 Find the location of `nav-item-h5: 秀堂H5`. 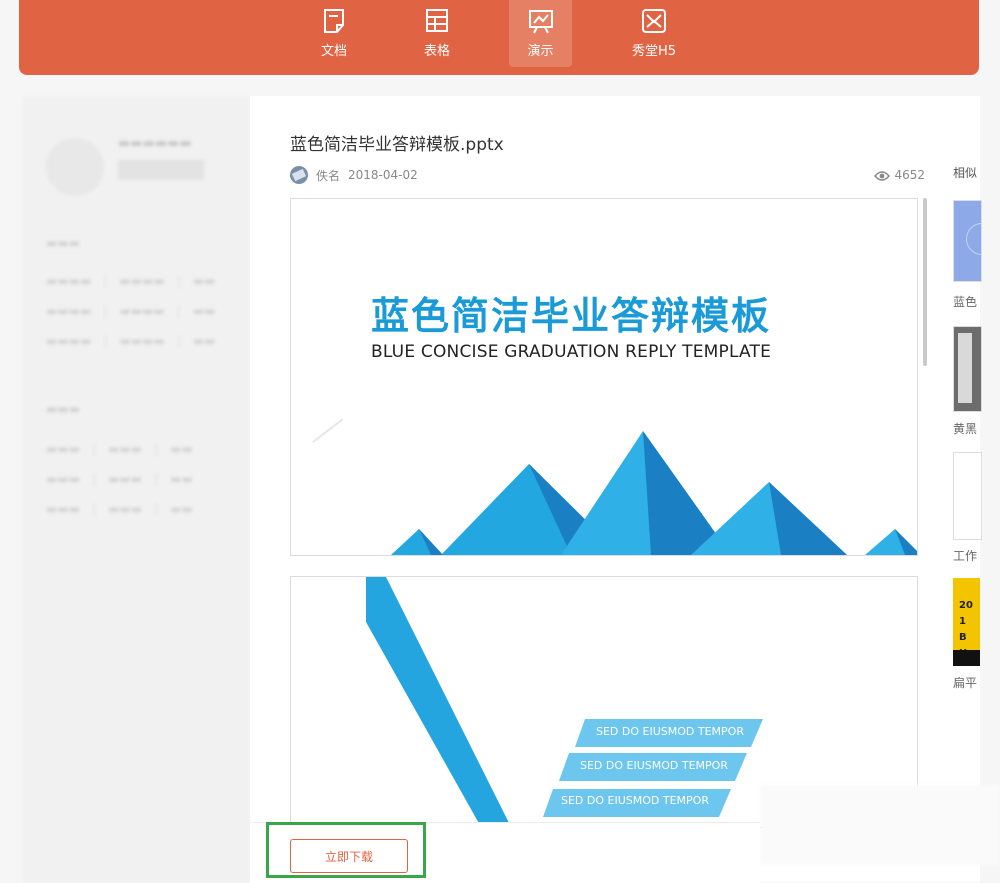

nav-item-h5: 秀堂H5 is located at coordinates (654, 33).